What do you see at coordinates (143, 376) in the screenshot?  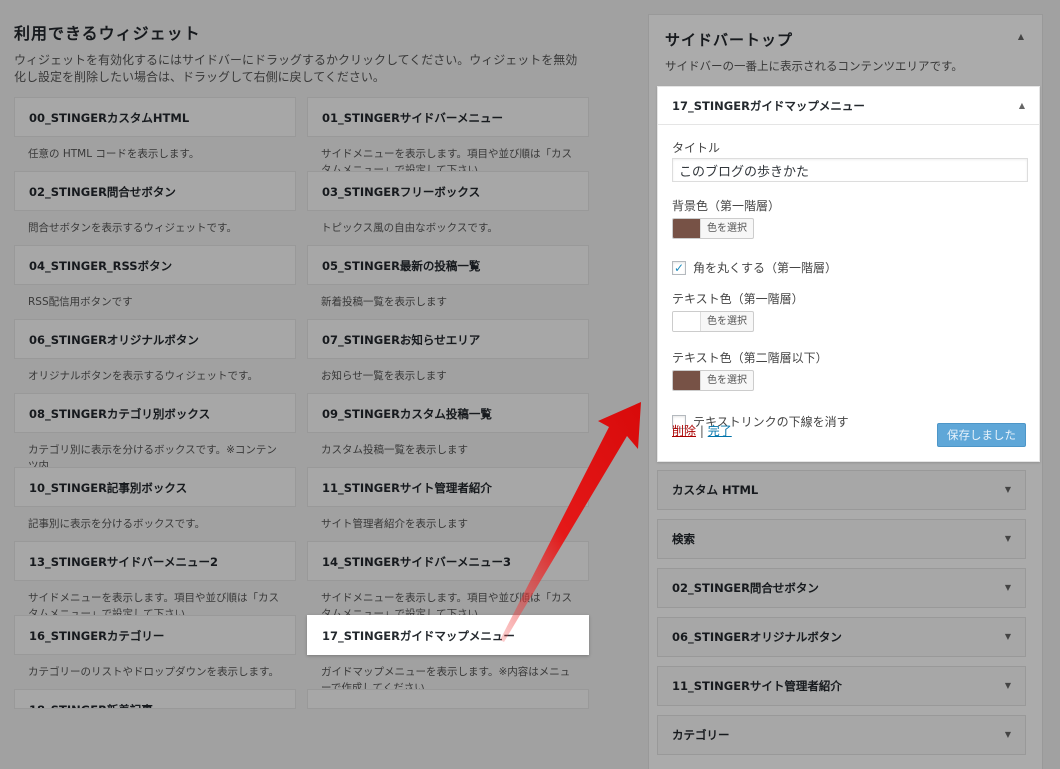 I see `widget-description: オリジナルボタンを表示するウィジェットです。` at bounding box center [143, 376].